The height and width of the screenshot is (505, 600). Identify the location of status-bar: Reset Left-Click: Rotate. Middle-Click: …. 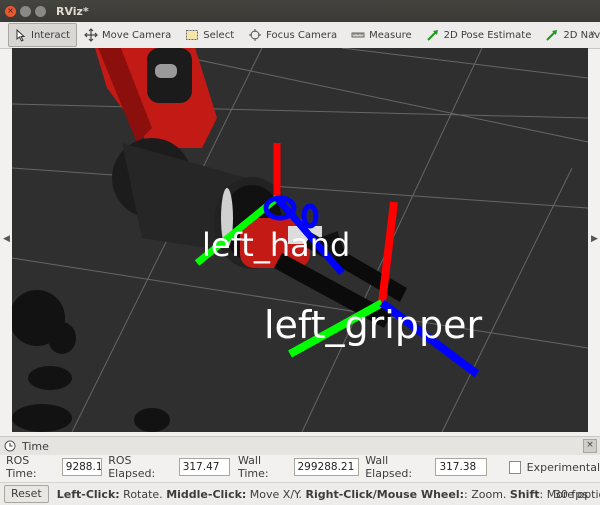
(300, 493).